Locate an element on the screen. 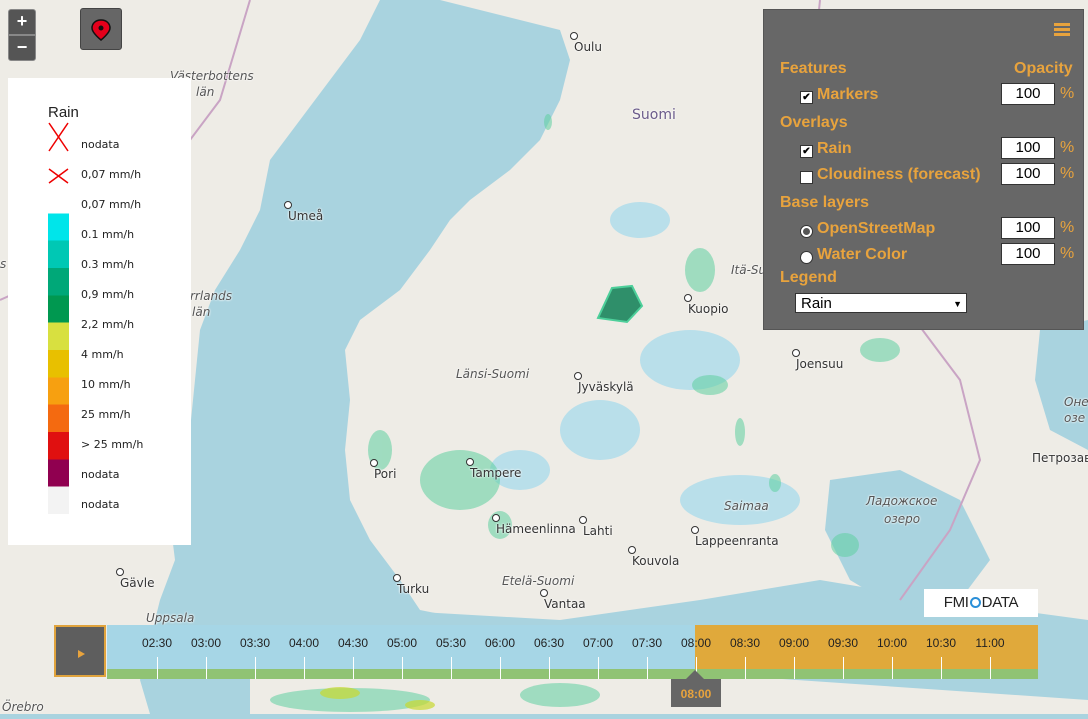 The height and width of the screenshot is (719, 1088). cloudiness-checkbox is located at coordinates (806, 177).